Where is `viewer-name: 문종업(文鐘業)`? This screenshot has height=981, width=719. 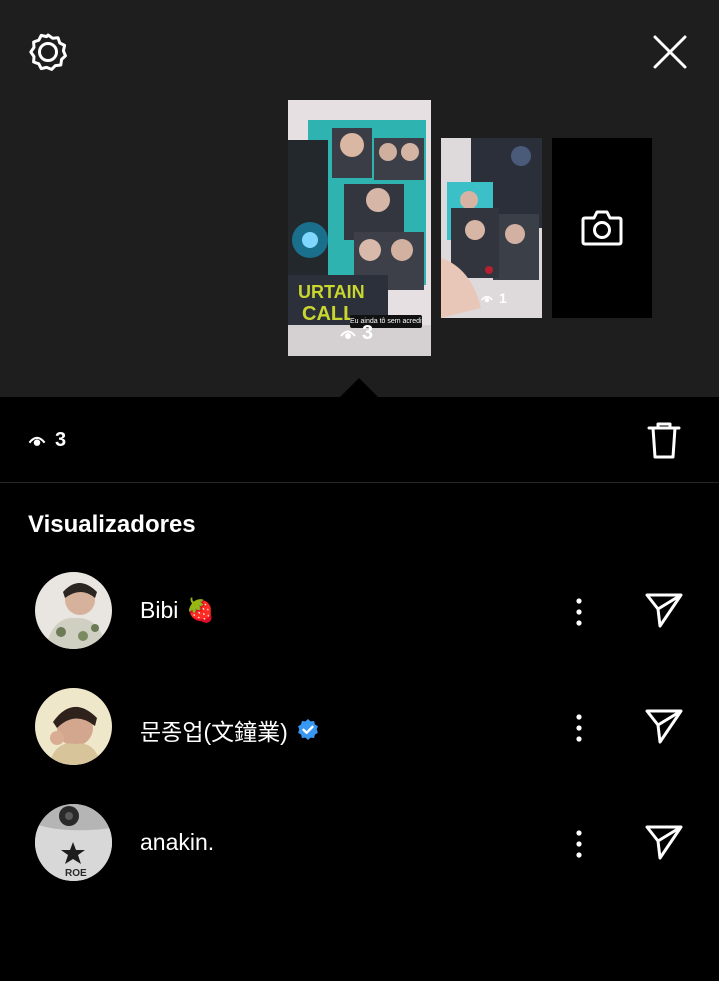
viewer-name: 문종업(文鐘業) is located at coordinates (230, 730).